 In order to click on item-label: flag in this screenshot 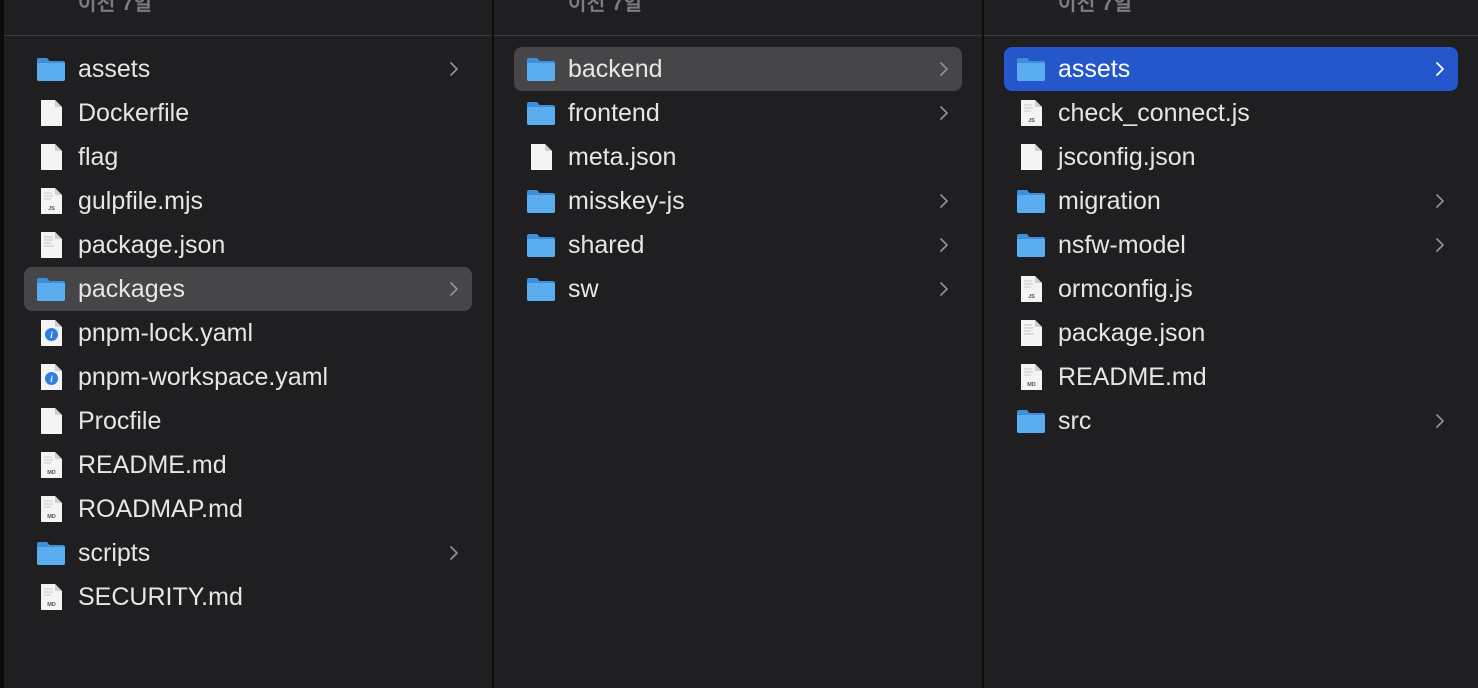, I will do `click(98, 157)`.